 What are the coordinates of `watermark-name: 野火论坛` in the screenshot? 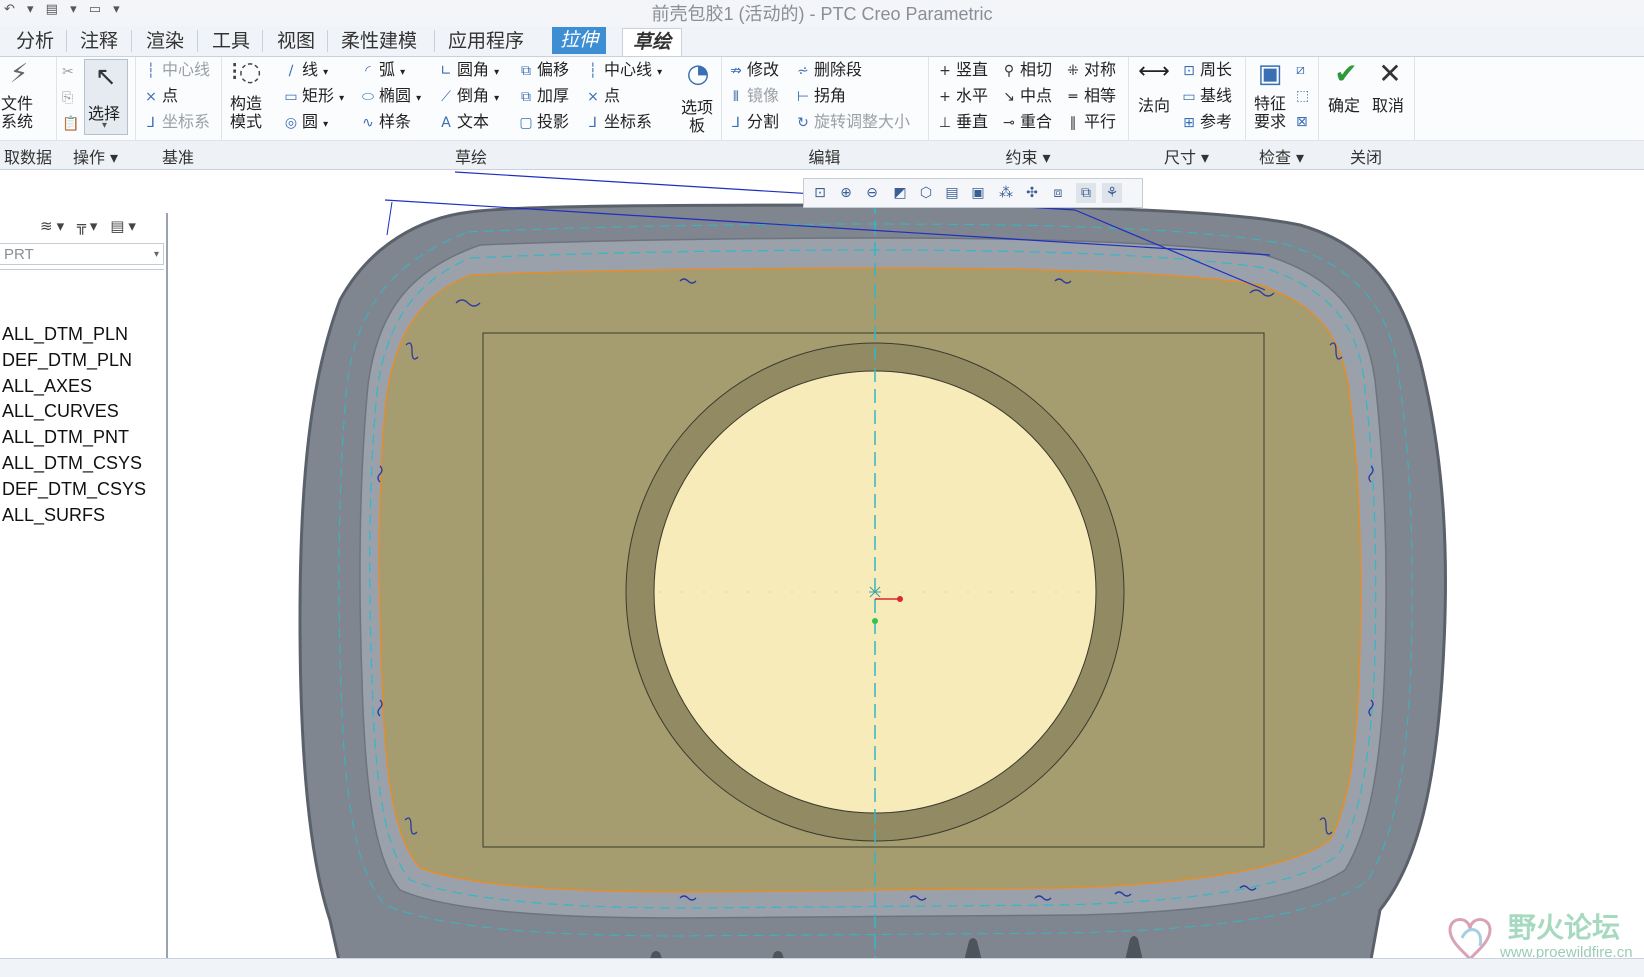 It's located at (1564, 927).